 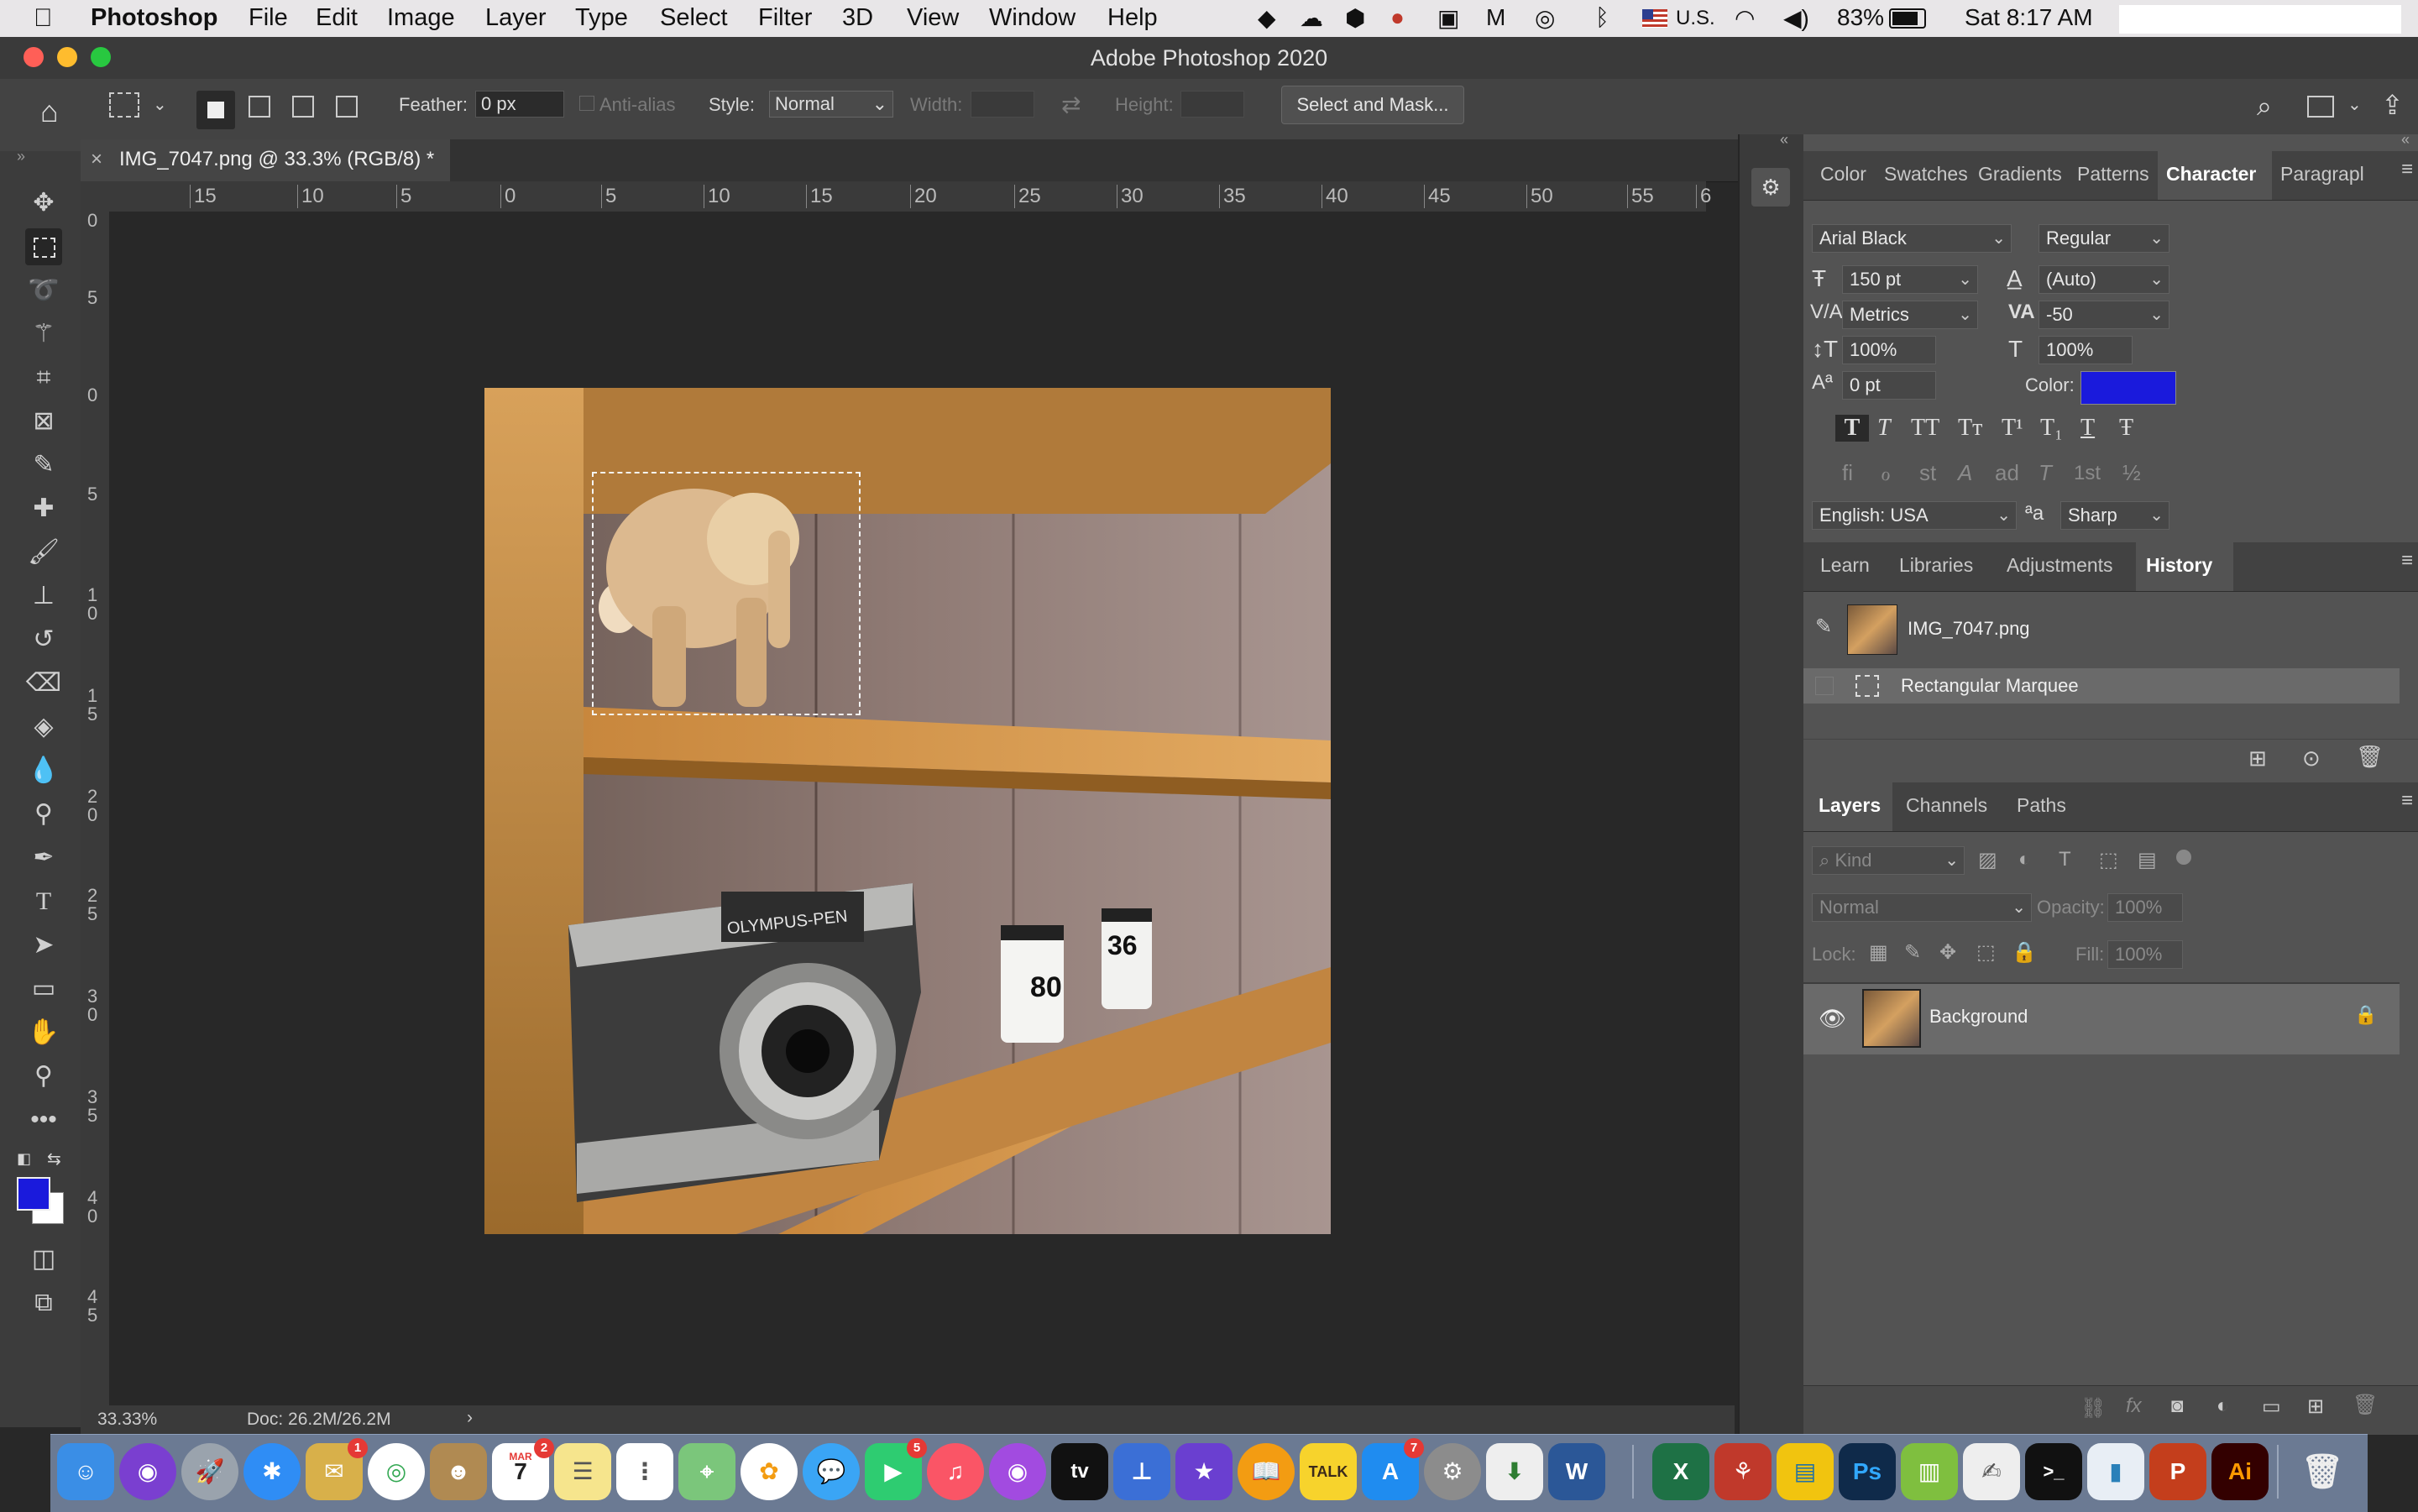 What do you see at coordinates (49, 111) in the screenshot?
I see `home-icon: ⌂` at bounding box center [49, 111].